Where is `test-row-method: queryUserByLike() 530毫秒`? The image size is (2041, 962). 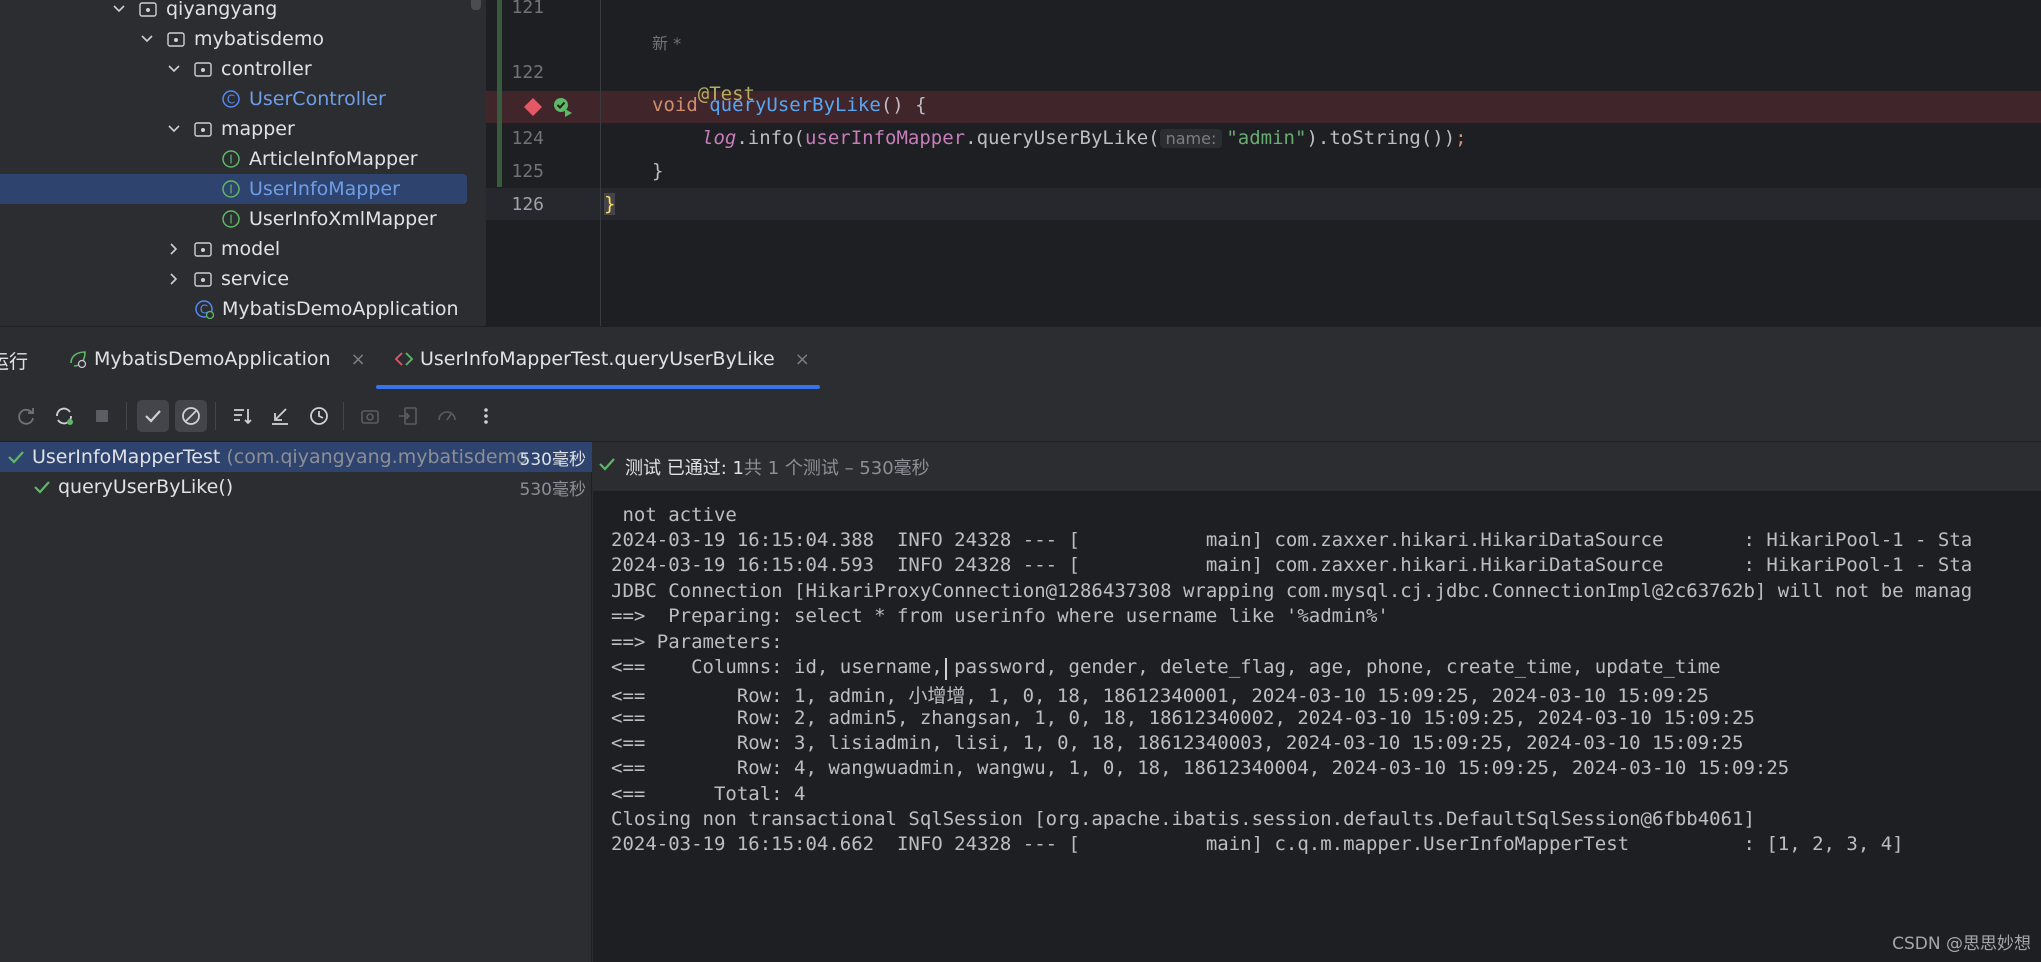 test-row-method: queryUserByLike() 530毫秒 is located at coordinates (296, 487).